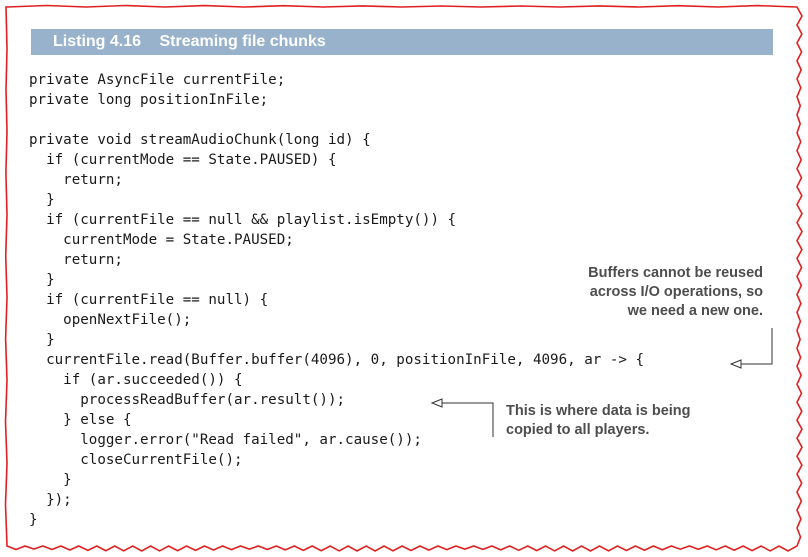  I want to click on callout-line-buffers, so click(754, 346).